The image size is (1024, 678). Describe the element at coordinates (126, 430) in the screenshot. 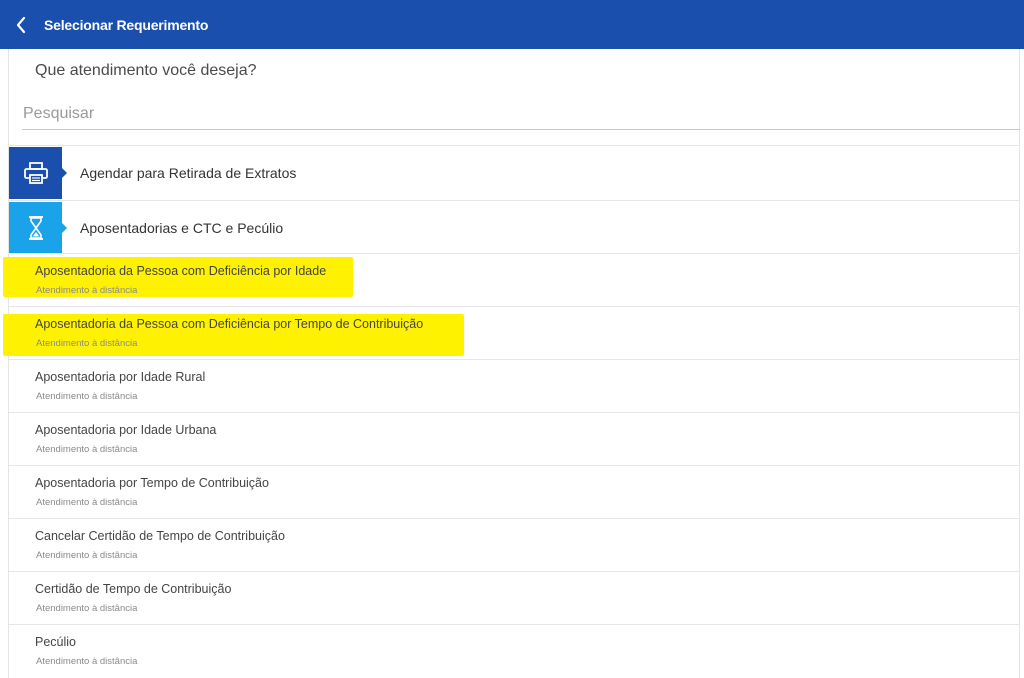

I see `item-title: Aposentadoria por Idade Urbana` at that location.